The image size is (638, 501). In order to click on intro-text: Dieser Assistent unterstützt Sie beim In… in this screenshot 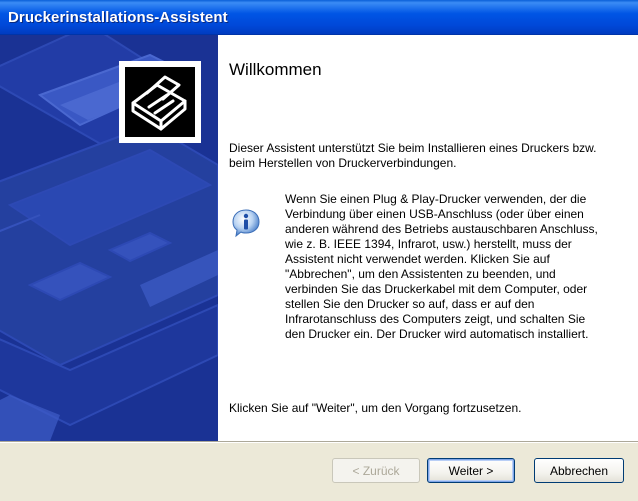, I will do `click(413, 155)`.